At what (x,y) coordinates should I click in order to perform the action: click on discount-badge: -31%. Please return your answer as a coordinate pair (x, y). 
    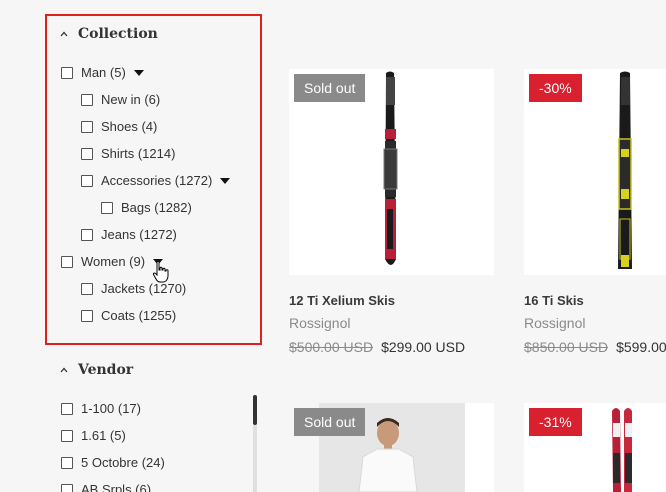
    Looking at the image, I should click on (555, 422).